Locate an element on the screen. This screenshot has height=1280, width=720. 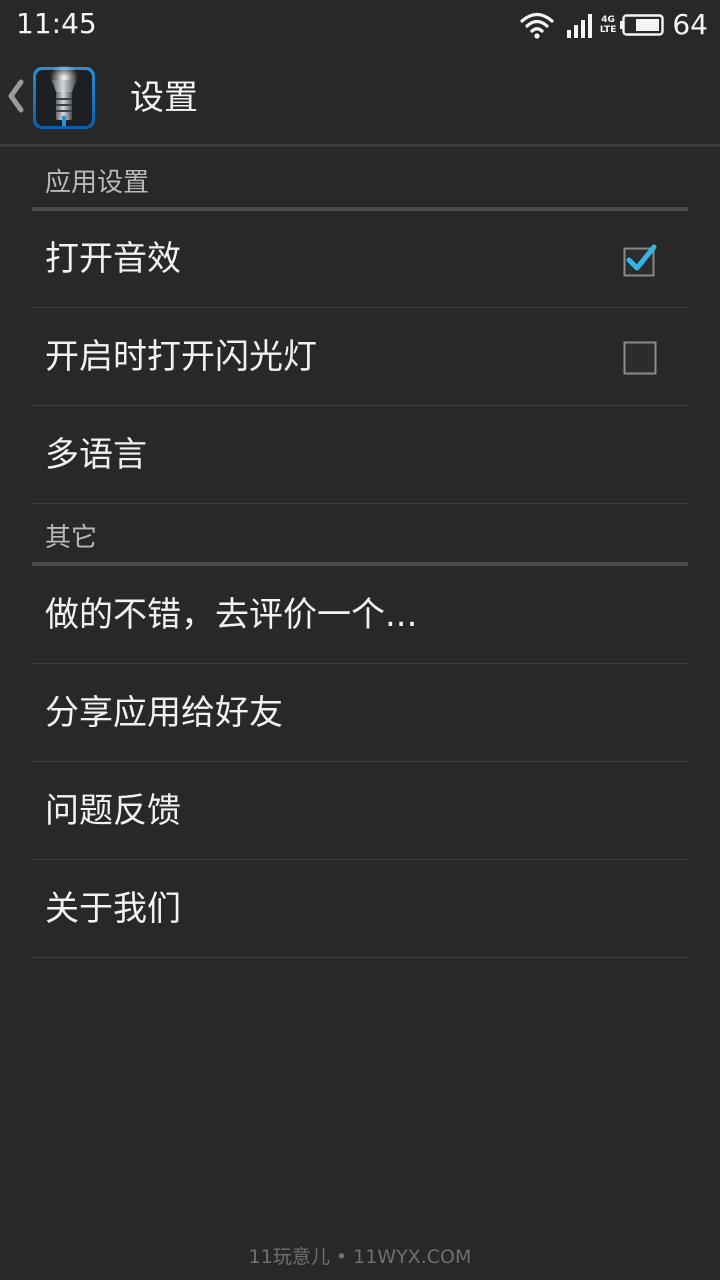
cell-signal-icon is located at coordinates (579, 26).